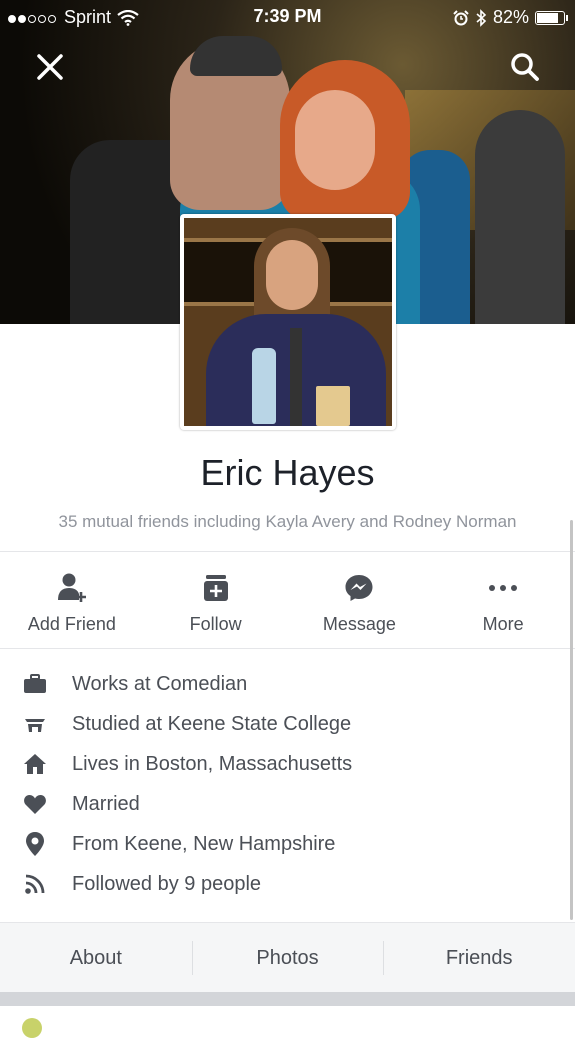 The width and height of the screenshot is (575, 1038). Describe the element at coordinates (71, 587) in the screenshot. I see `add-friend-icon` at that location.